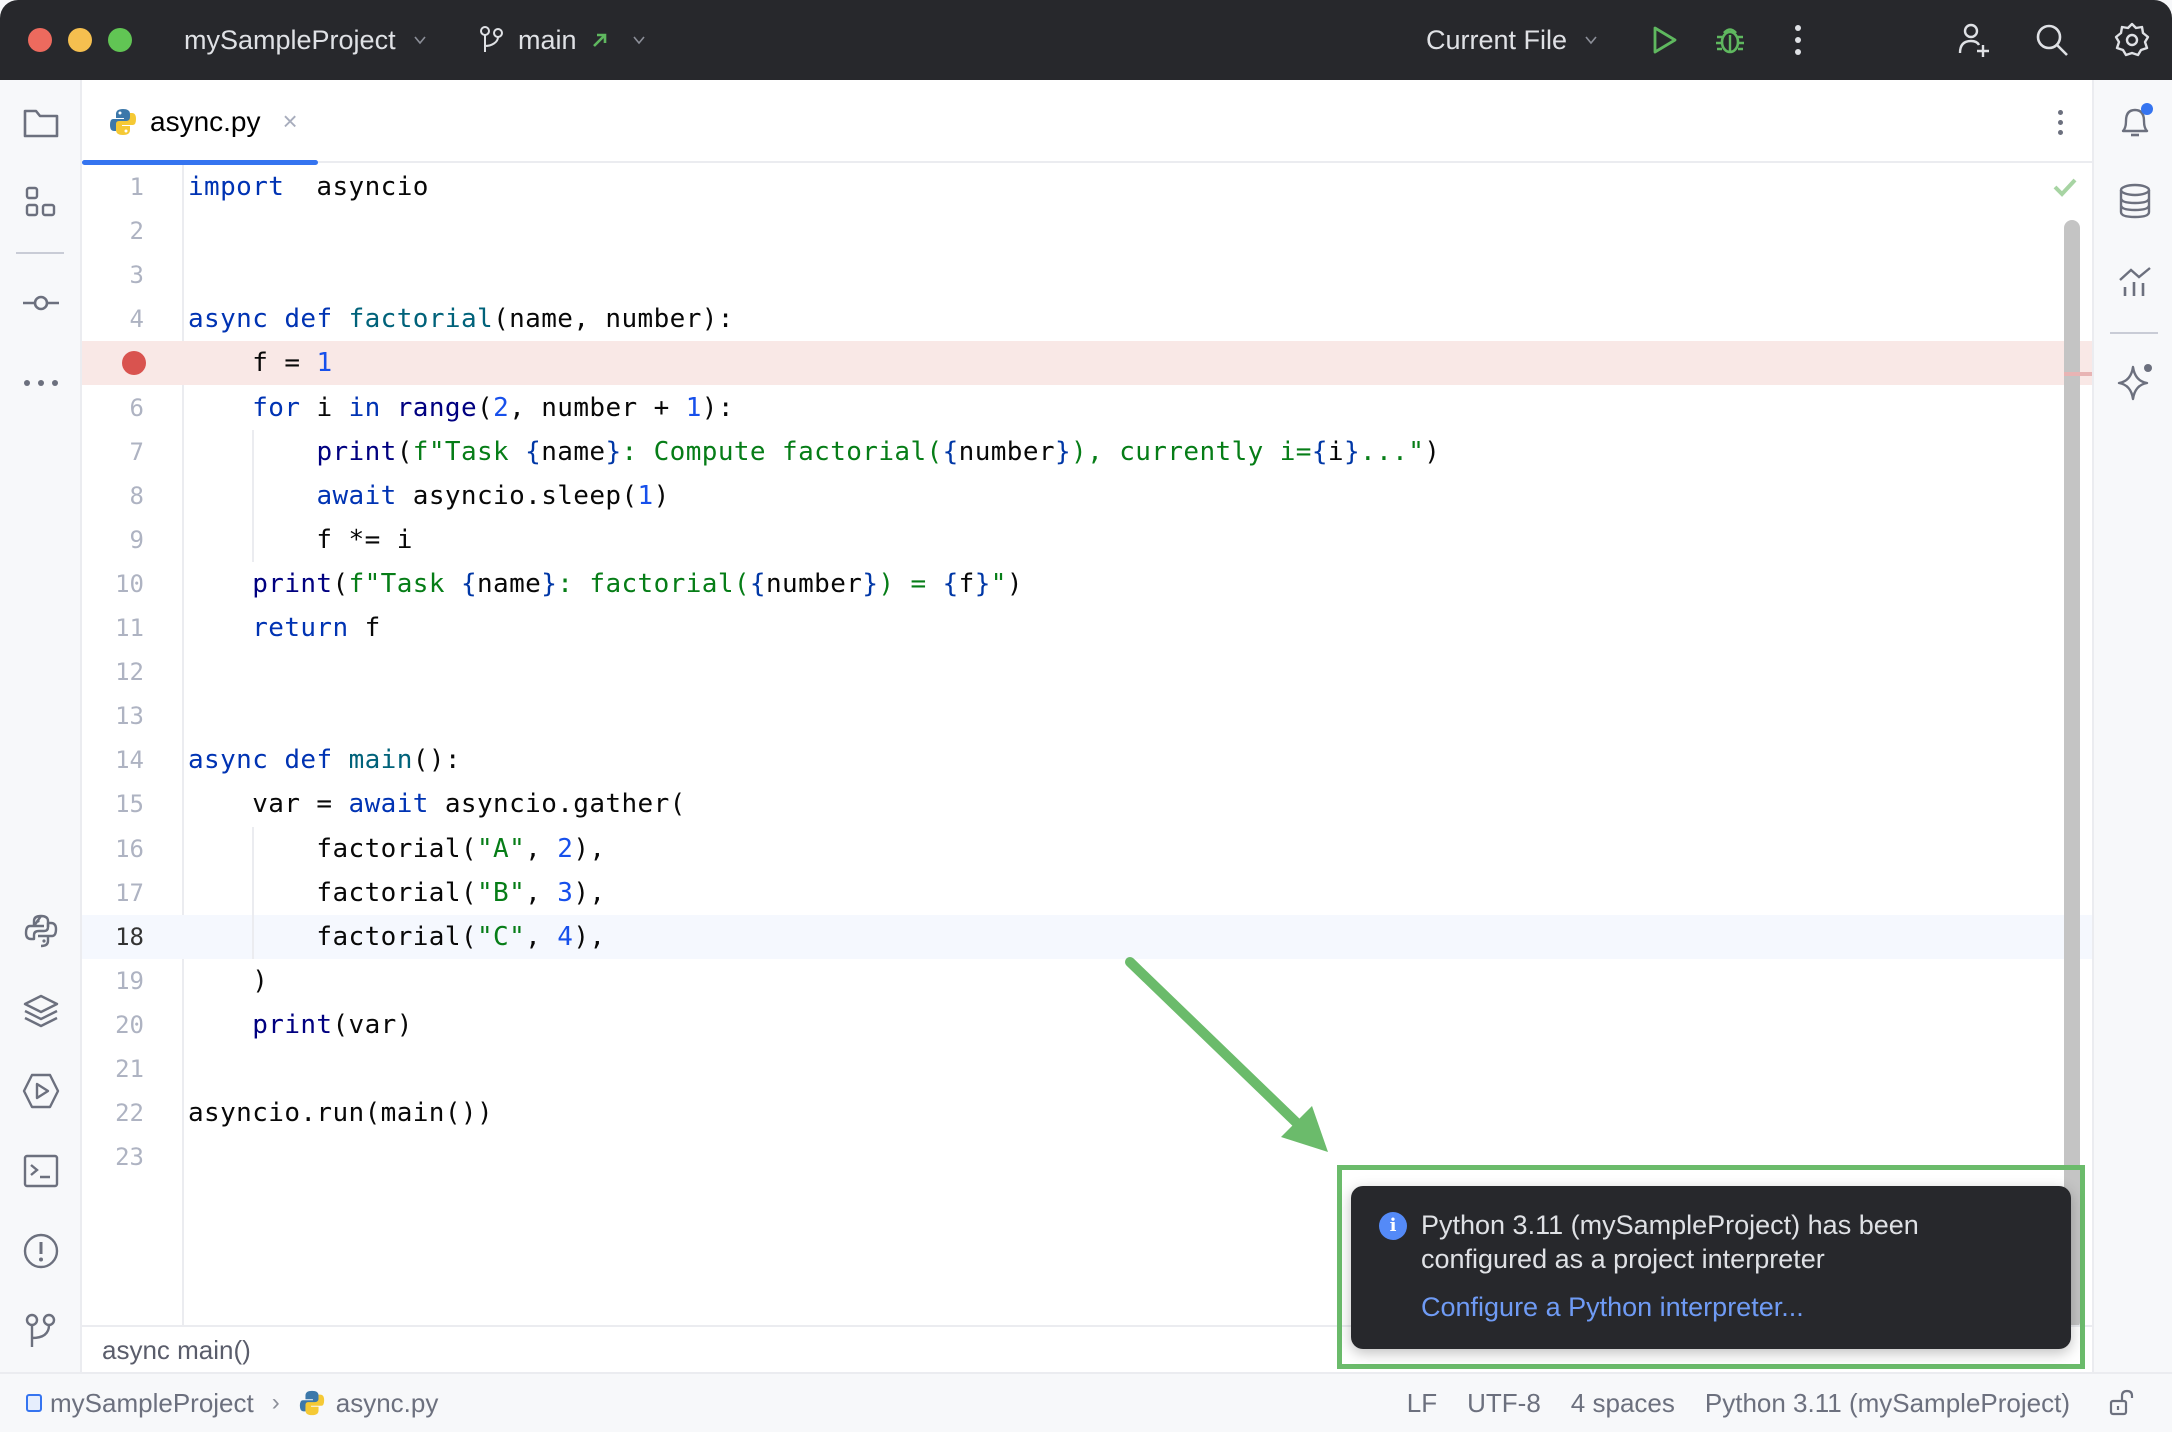  What do you see at coordinates (1087, 672) in the screenshot?
I see `code-line: 12` at bounding box center [1087, 672].